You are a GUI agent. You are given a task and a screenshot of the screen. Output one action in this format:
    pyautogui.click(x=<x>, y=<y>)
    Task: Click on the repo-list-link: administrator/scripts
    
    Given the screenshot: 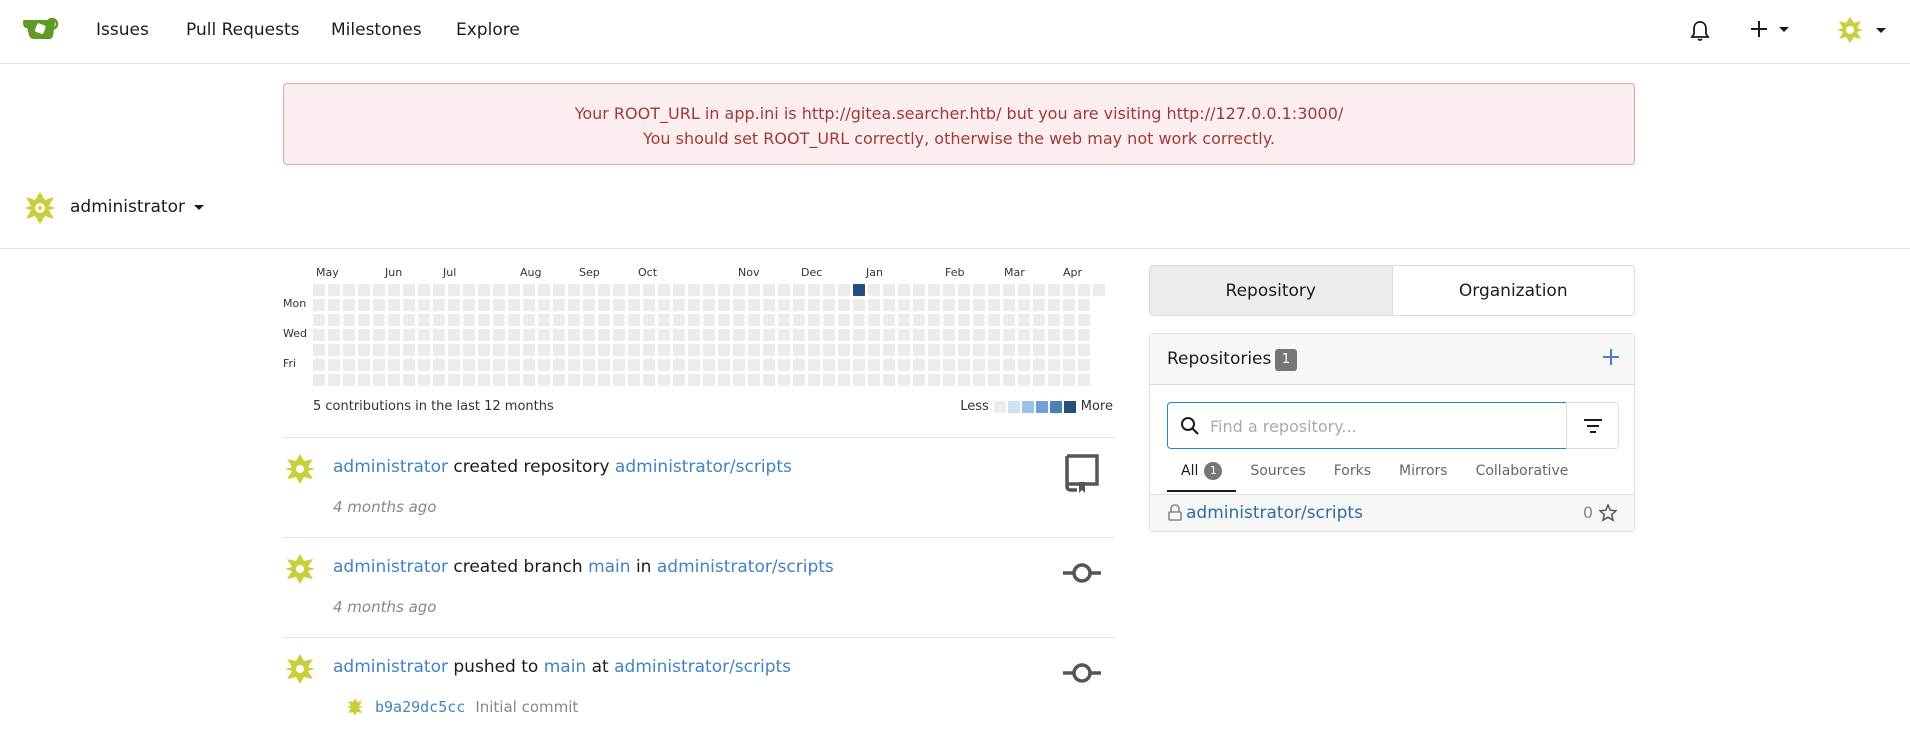 What is the action you would take?
    pyautogui.click(x=1274, y=513)
    